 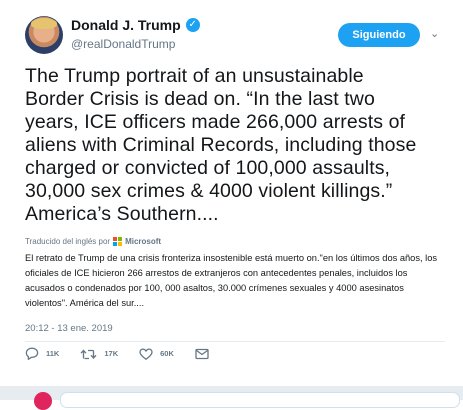 I want to click on user-name-row: Donald J. Trump ✓, so click(x=135, y=25).